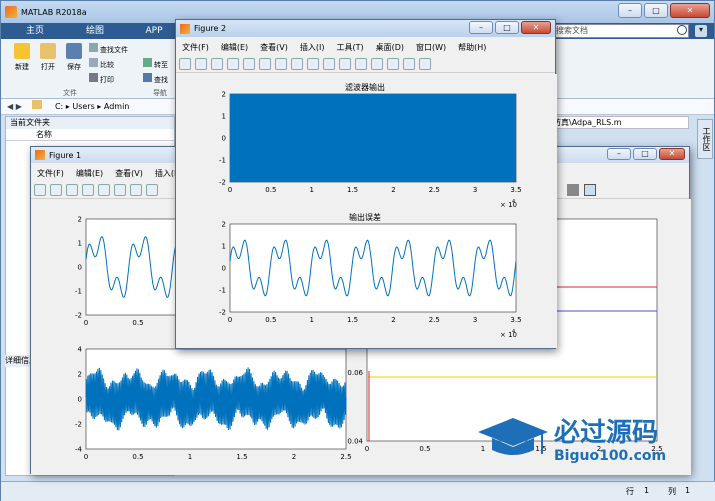 The height and width of the screenshot is (501, 715). I want to click on find-files-icon, so click(93, 47).